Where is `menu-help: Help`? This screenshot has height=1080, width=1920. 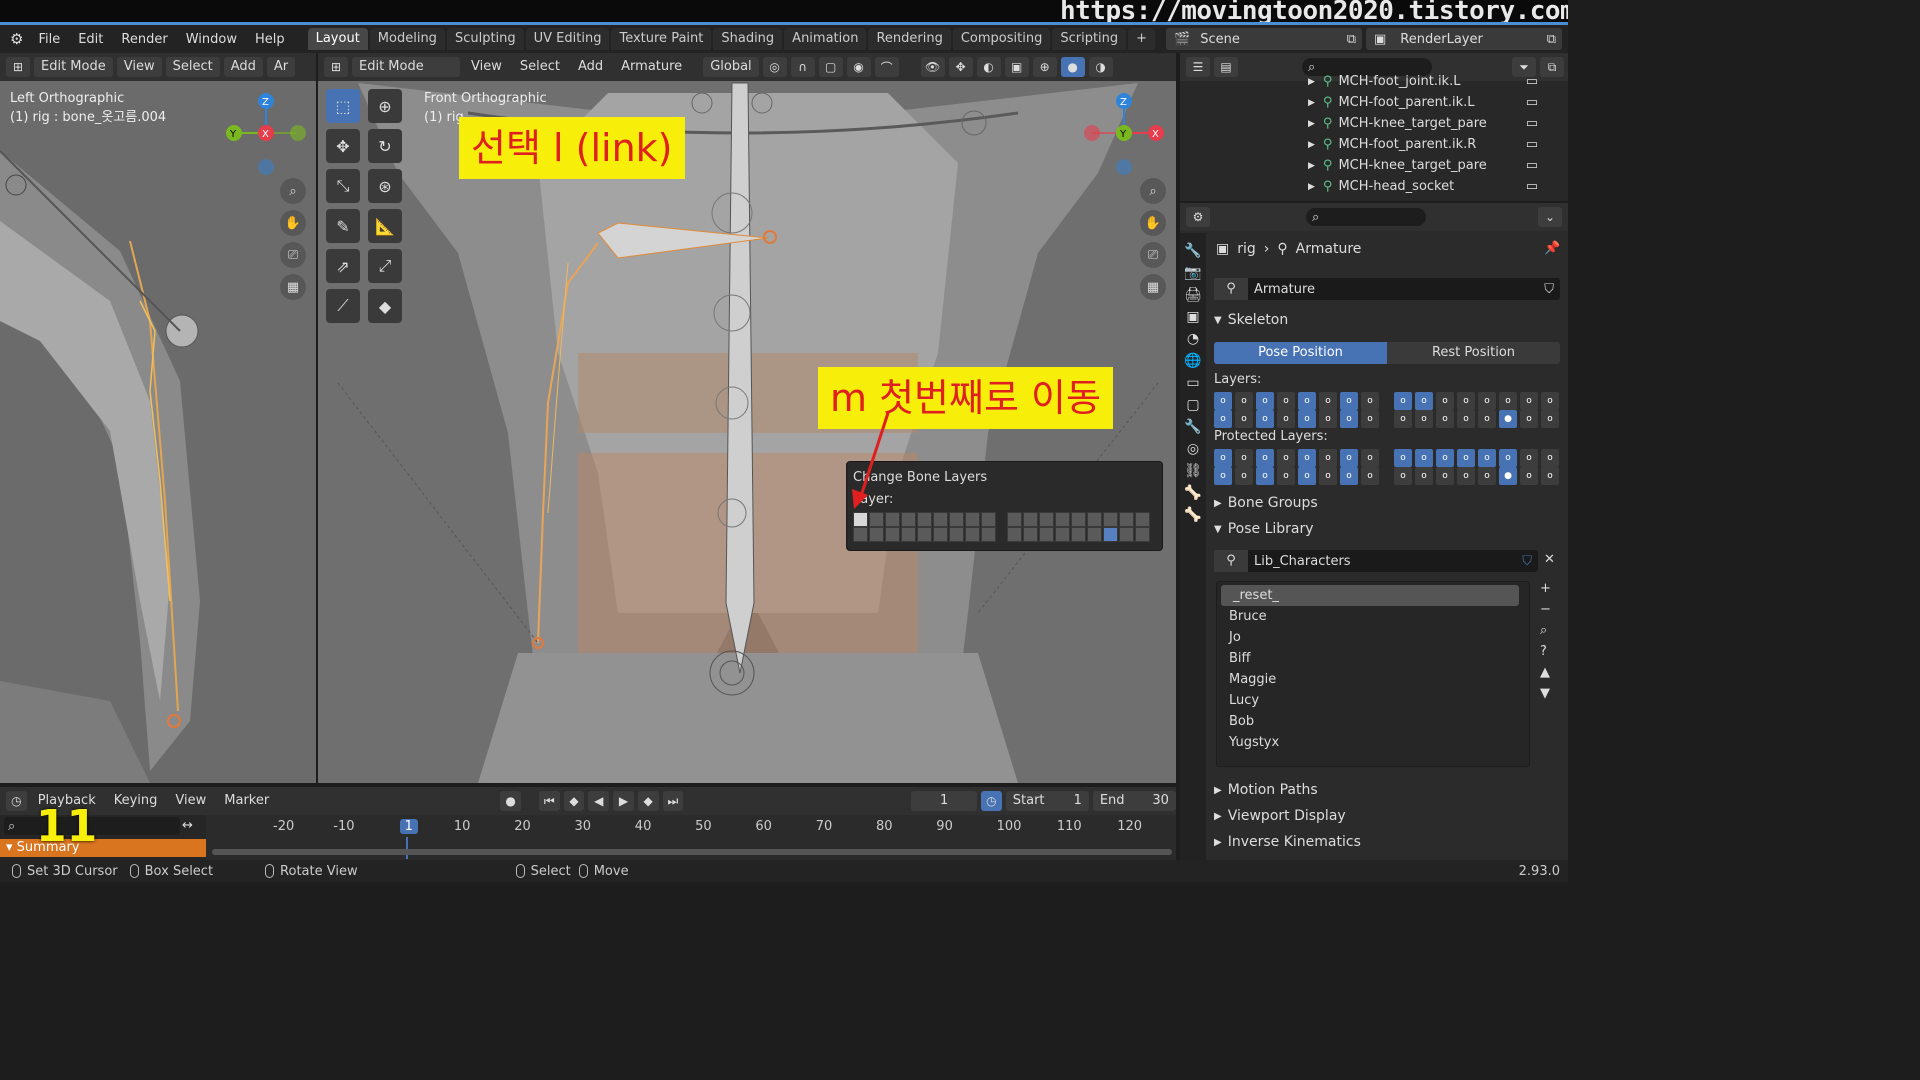
menu-help: Help is located at coordinates (270, 39).